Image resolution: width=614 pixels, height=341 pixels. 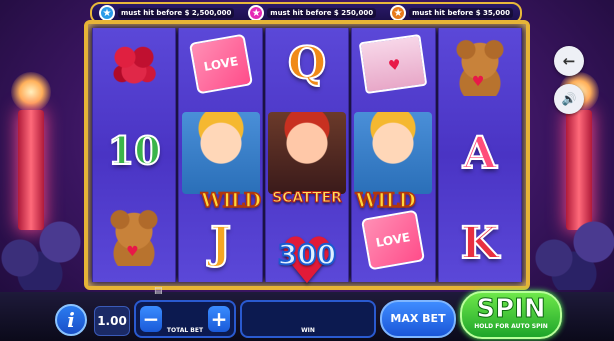 I want to click on paytable-icon: ▤, so click(x=158, y=291).